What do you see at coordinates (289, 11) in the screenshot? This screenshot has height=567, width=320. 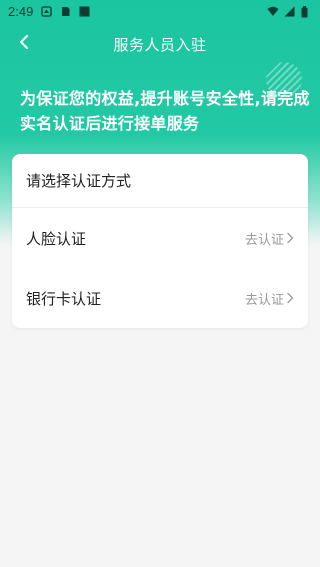 I see `signal-icon` at bounding box center [289, 11].